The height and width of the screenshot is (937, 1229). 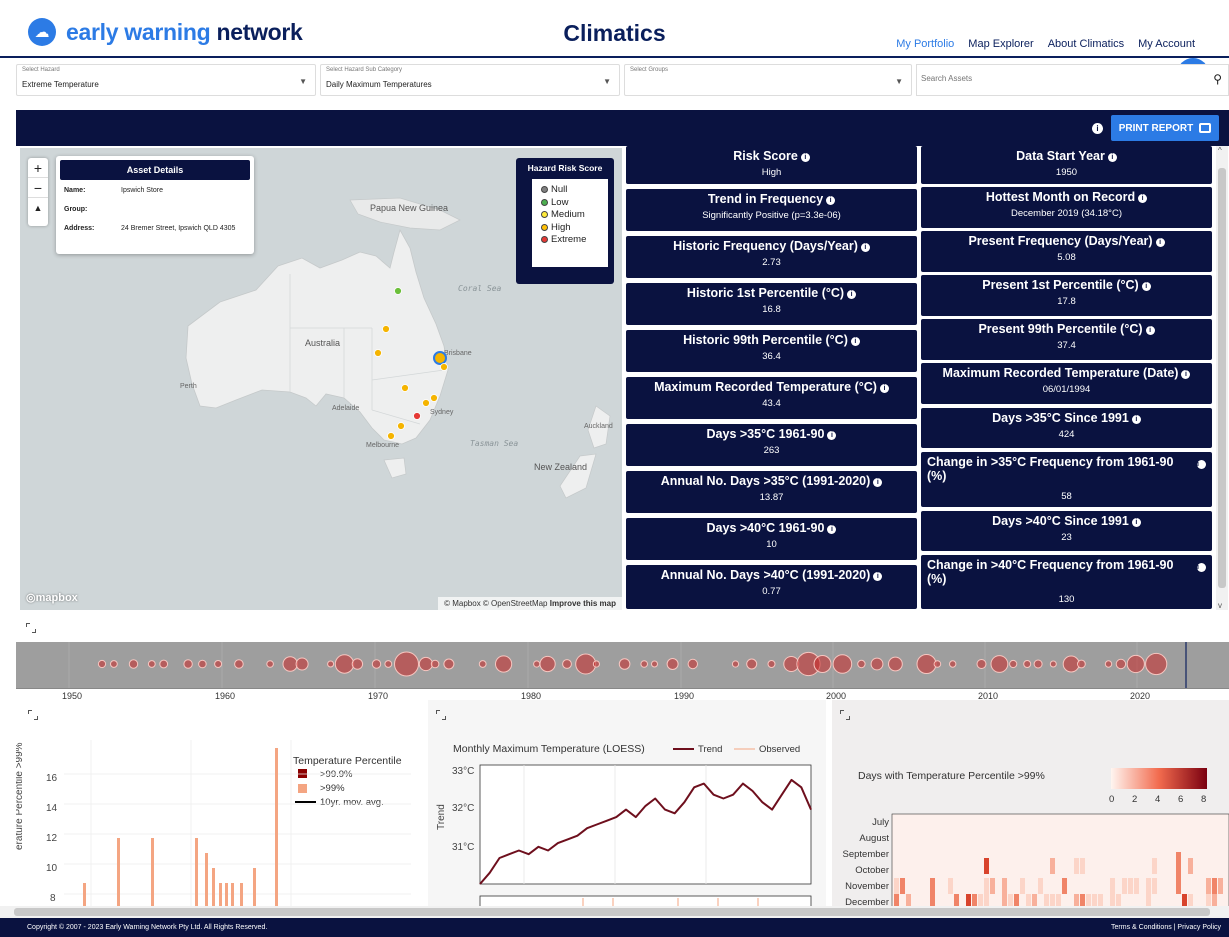 What do you see at coordinates (1166, 927) in the screenshot?
I see `footer-links: Terms & Conditions | Privacy Policy` at bounding box center [1166, 927].